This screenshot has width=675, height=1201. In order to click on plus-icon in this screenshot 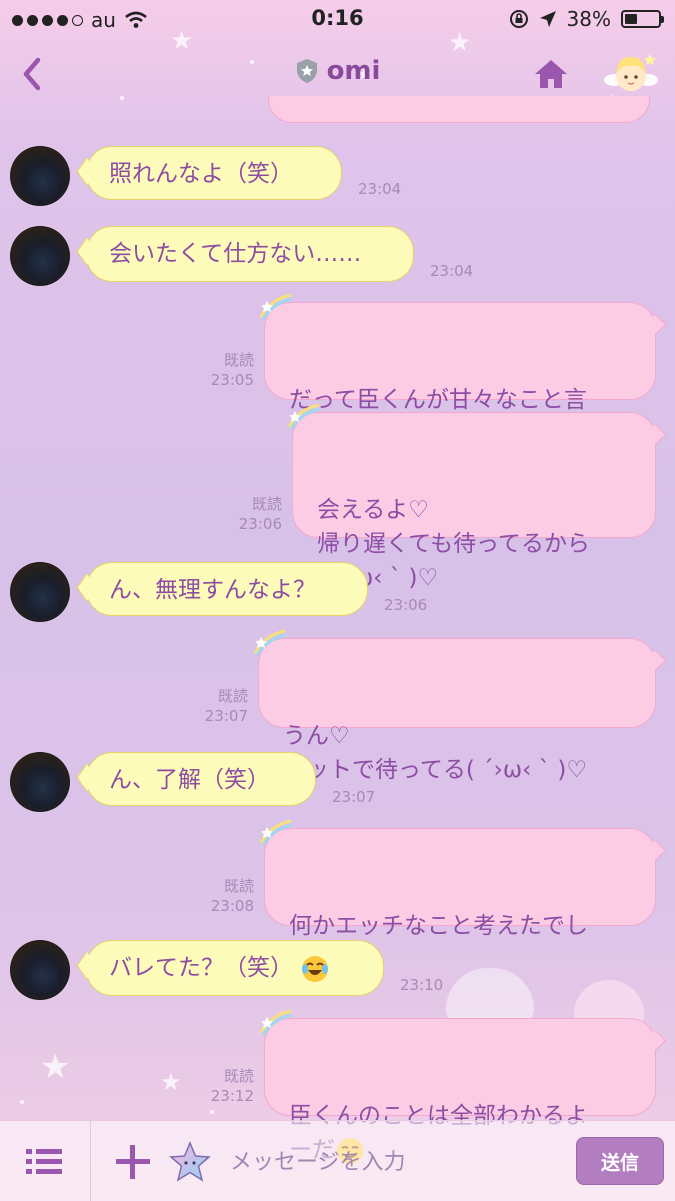, I will do `click(133, 1162)`.